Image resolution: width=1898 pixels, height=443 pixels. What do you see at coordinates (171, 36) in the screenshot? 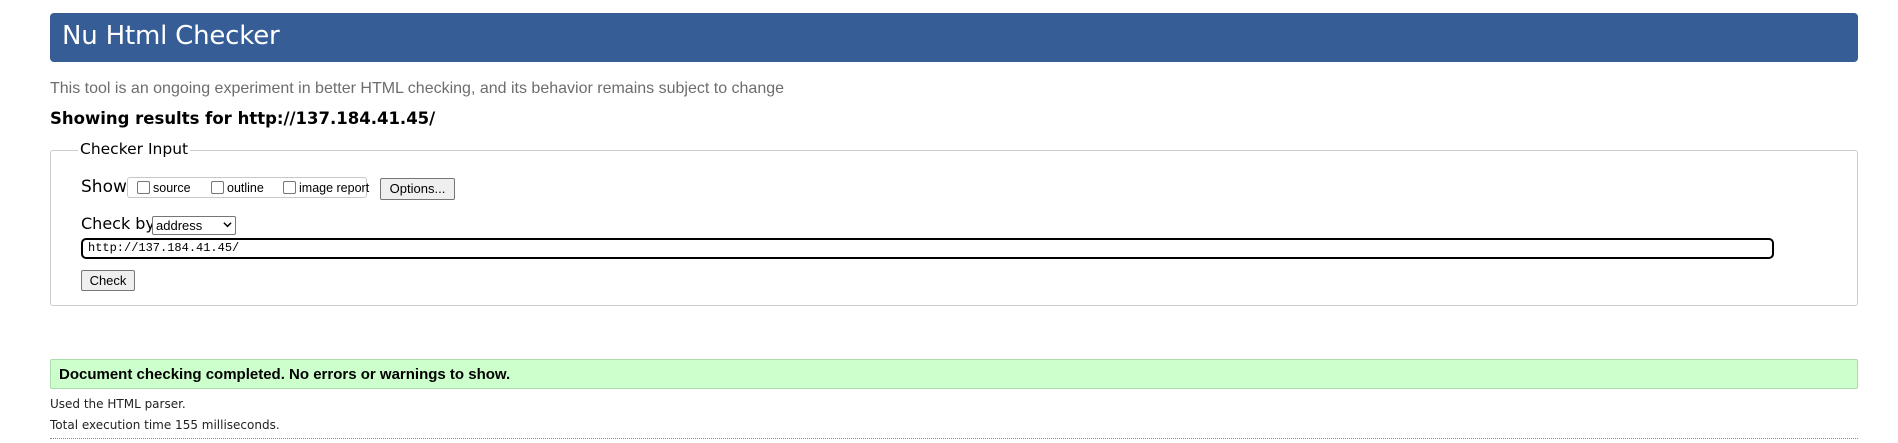
I see `page-title: Nu Html Checker` at bounding box center [171, 36].